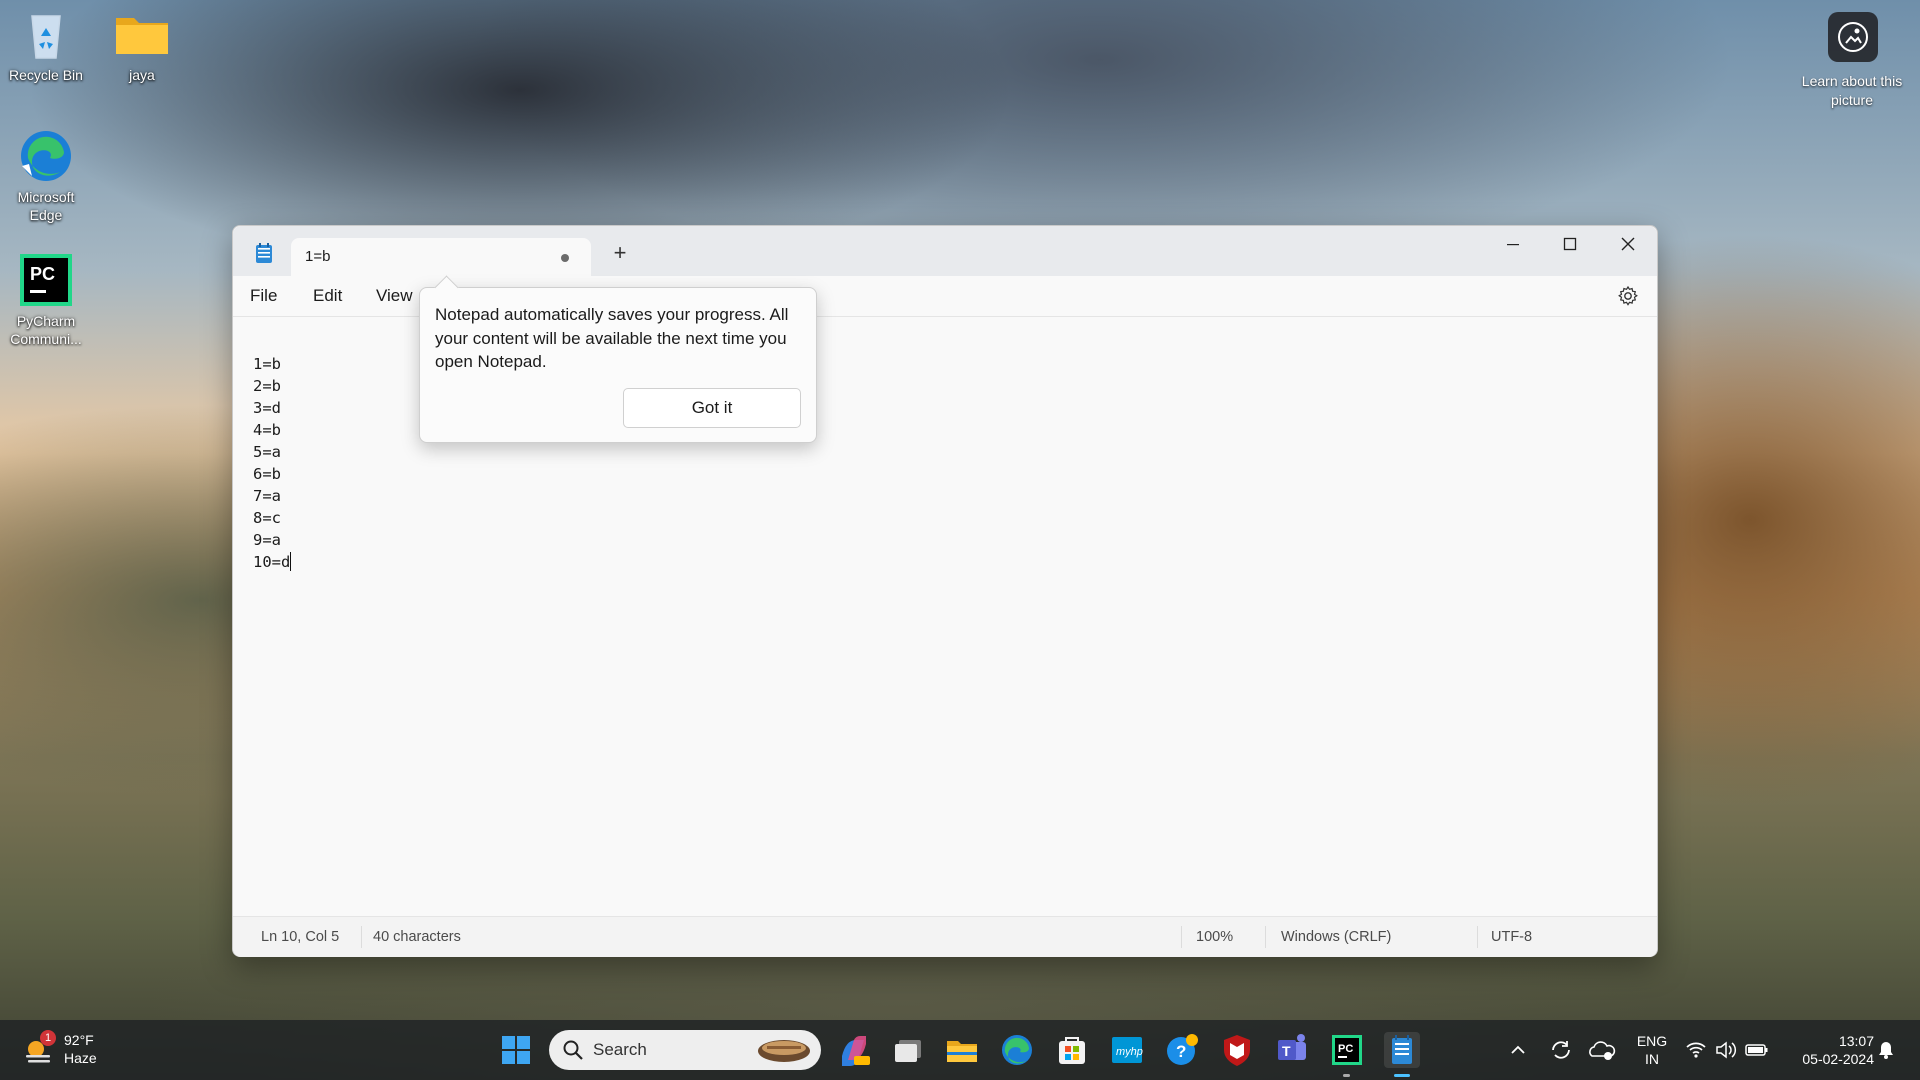 Image resolution: width=1920 pixels, height=1080 pixels. Describe the element at coordinates (1346, 1075) in the screenshot. I see `running-indicator` at that location.